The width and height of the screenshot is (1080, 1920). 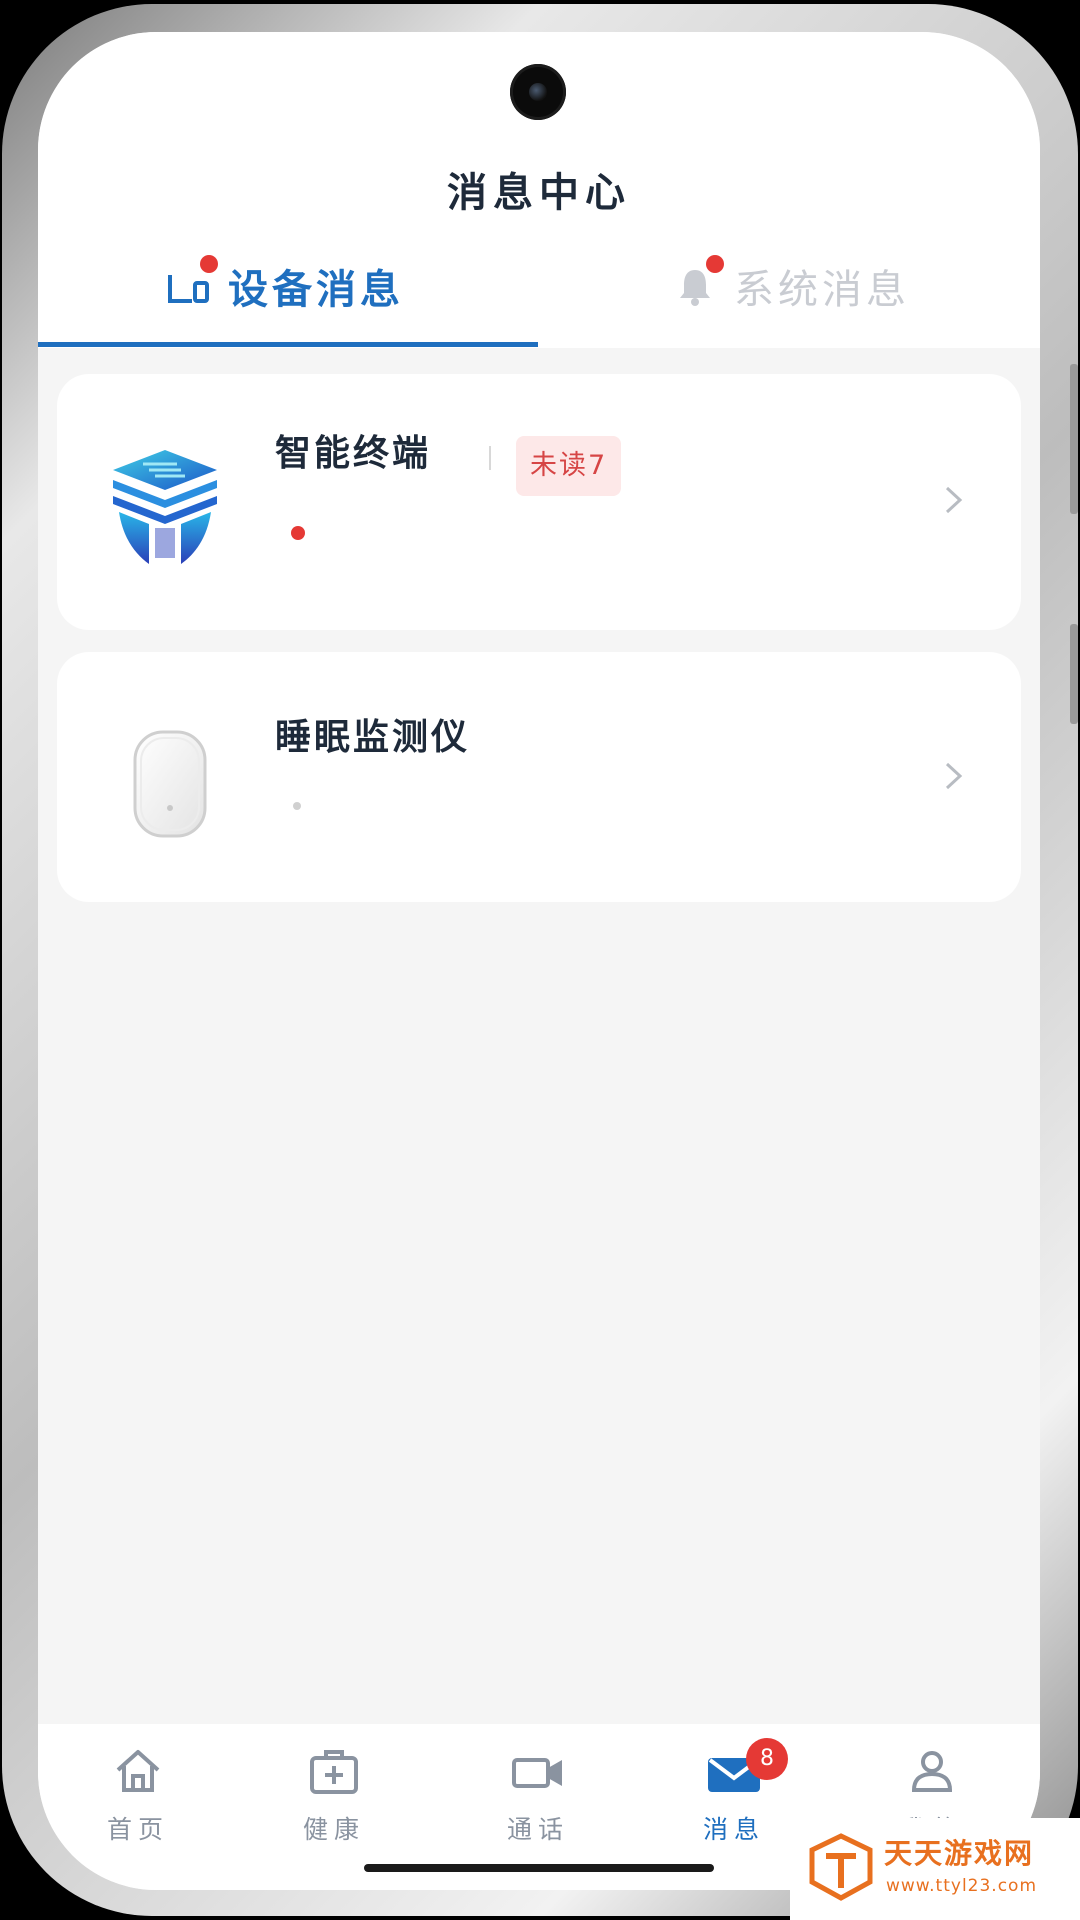 What do you see at coordinates (316, 290) in the screenshot?
I see `tab-label: 设备消息` at bounding box center [316, 290].